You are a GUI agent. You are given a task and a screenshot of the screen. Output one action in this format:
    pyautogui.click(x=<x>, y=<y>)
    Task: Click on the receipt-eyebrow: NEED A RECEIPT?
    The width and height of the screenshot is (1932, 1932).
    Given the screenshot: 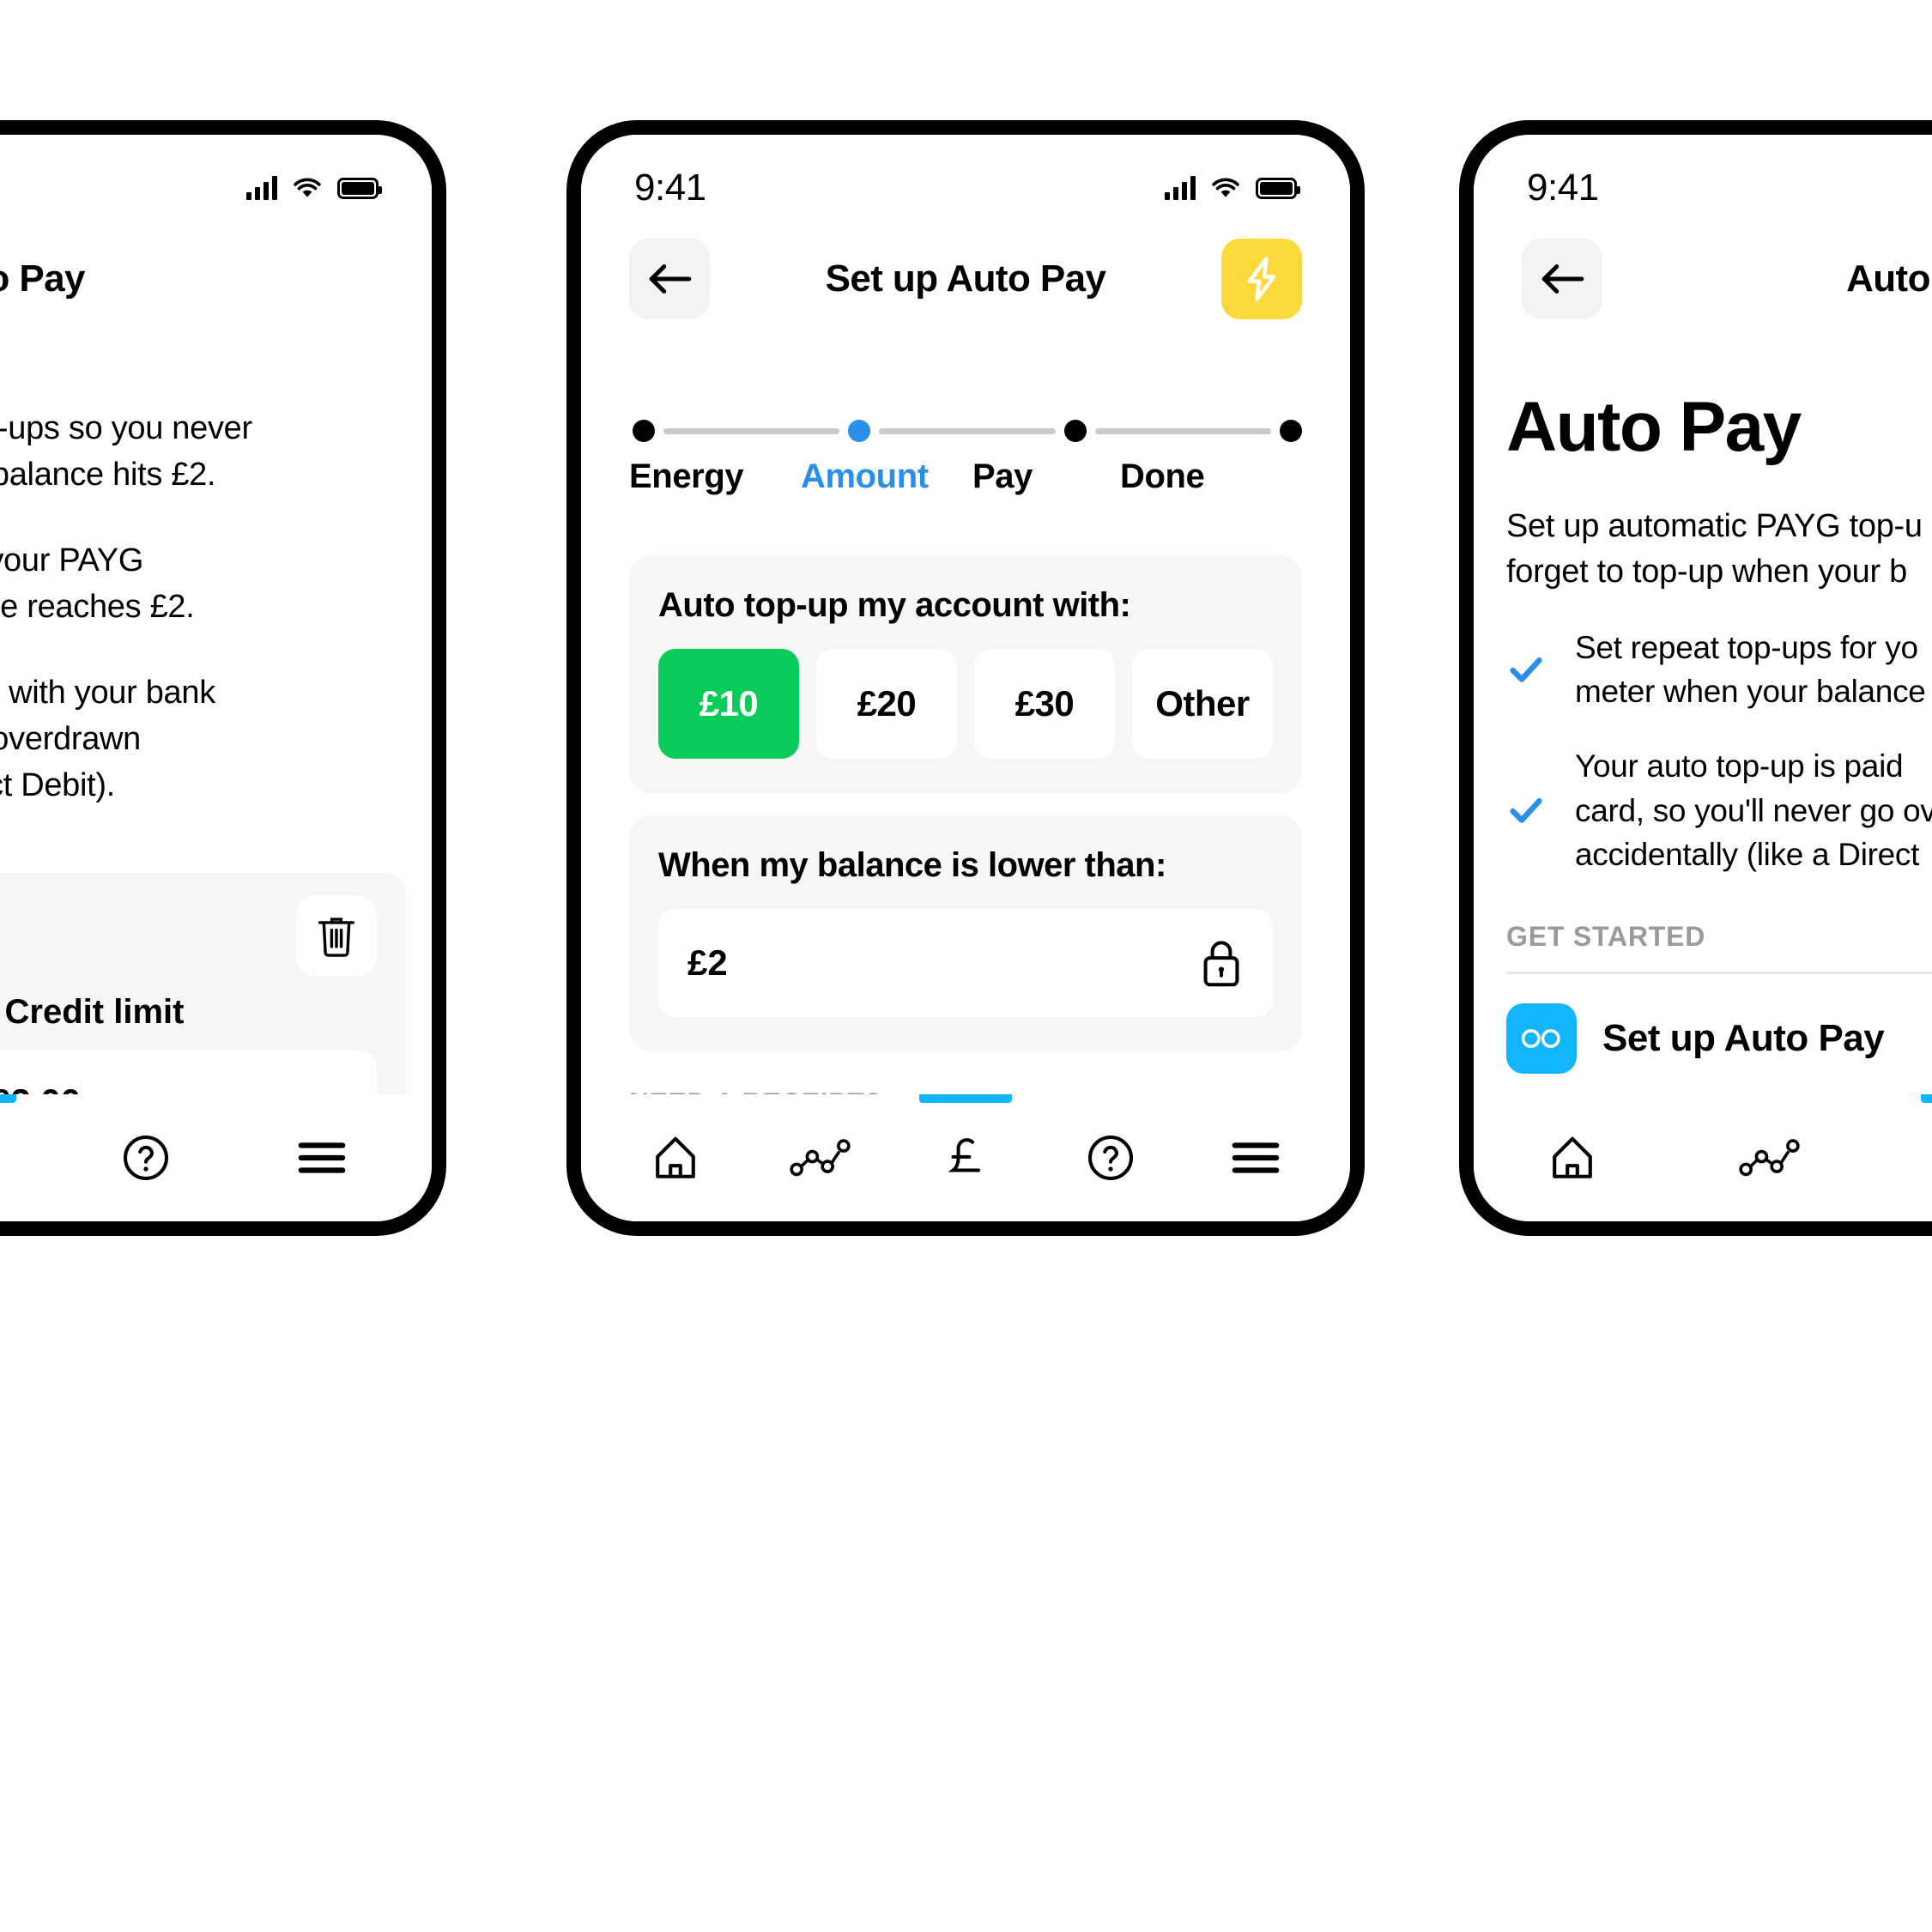 What is the action you would take?
    pyautogui.click(x=965, y=1090)
    